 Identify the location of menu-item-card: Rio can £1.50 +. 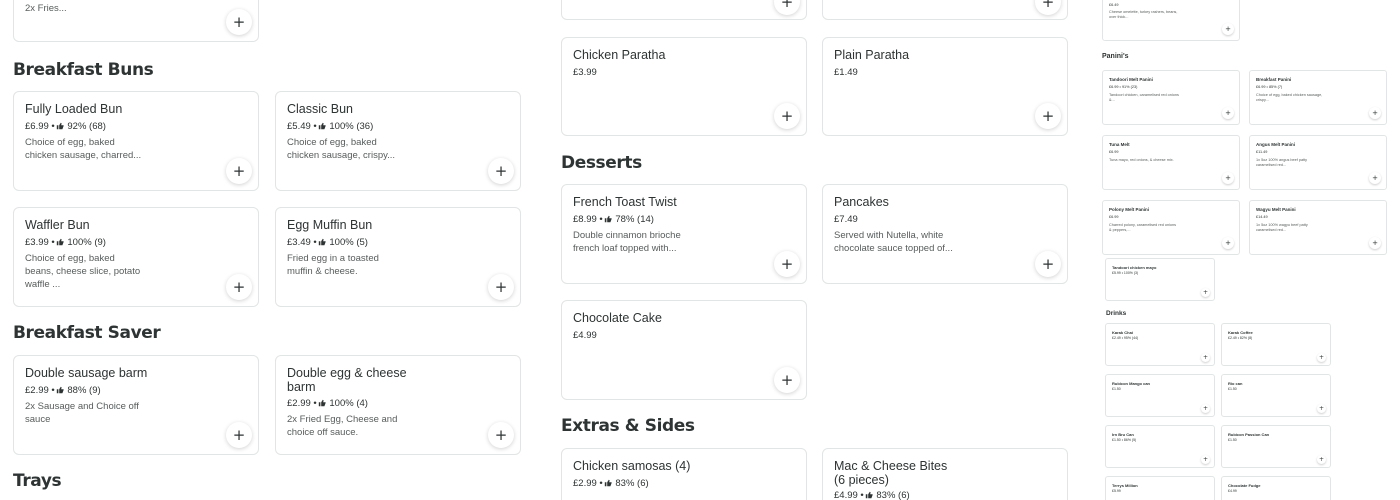
(1276, 395).